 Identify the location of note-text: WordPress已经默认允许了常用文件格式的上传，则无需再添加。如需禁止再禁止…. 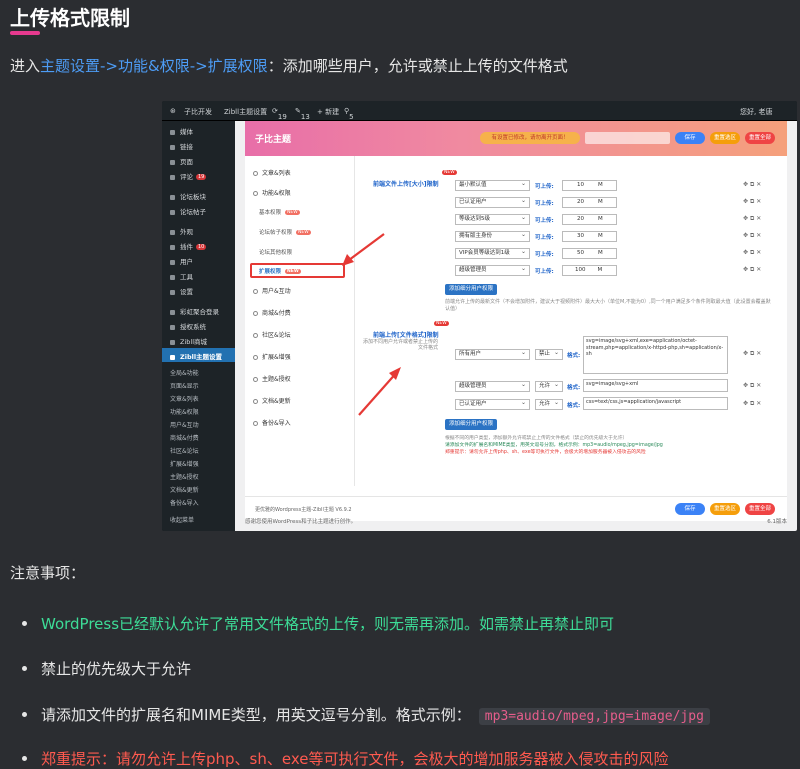
(328, 624).